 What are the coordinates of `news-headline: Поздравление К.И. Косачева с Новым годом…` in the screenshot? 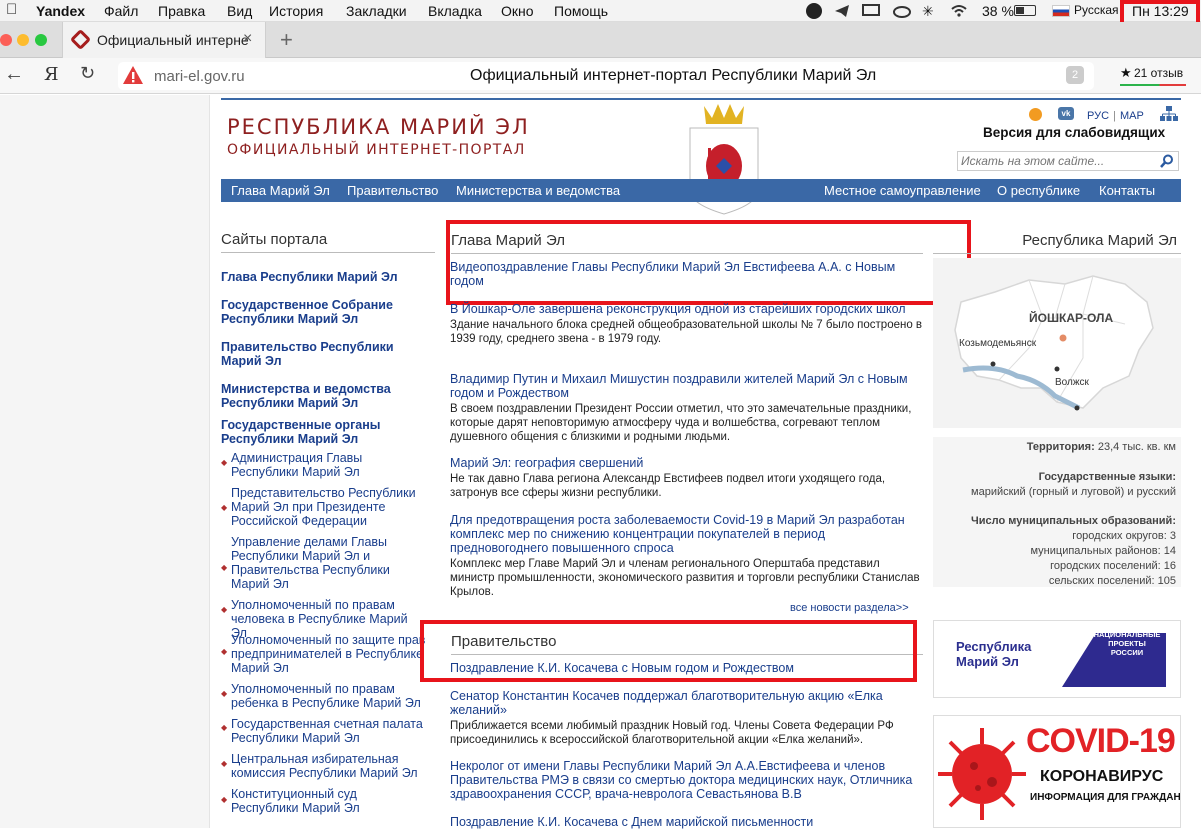 It's located at (689, 668).